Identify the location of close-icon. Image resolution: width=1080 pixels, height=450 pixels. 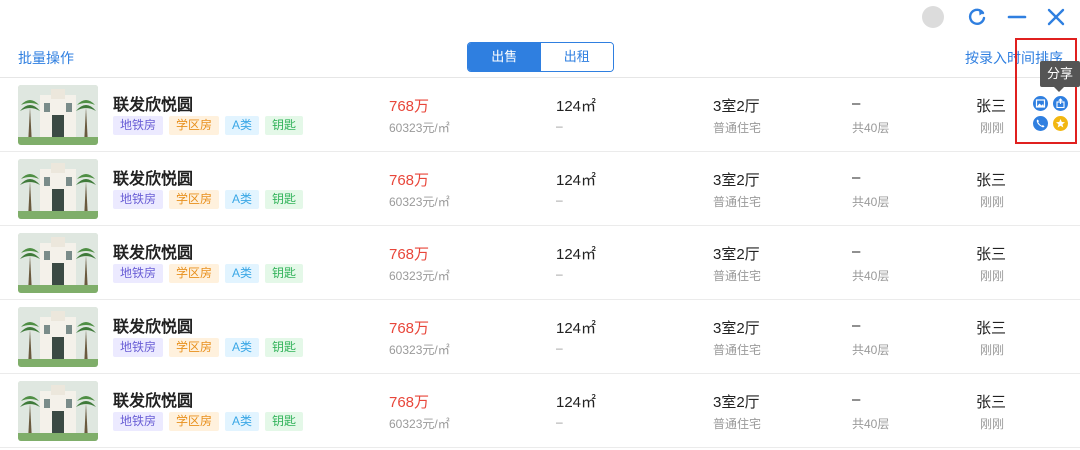
(1056, 17).